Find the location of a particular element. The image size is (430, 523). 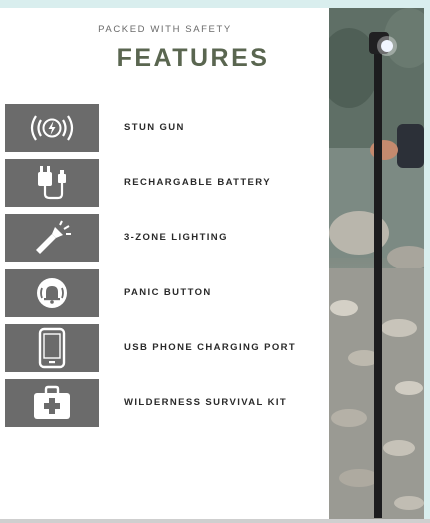

feature-row-panic-button: PANIC BUTTON is located at coordinates (165, 293).